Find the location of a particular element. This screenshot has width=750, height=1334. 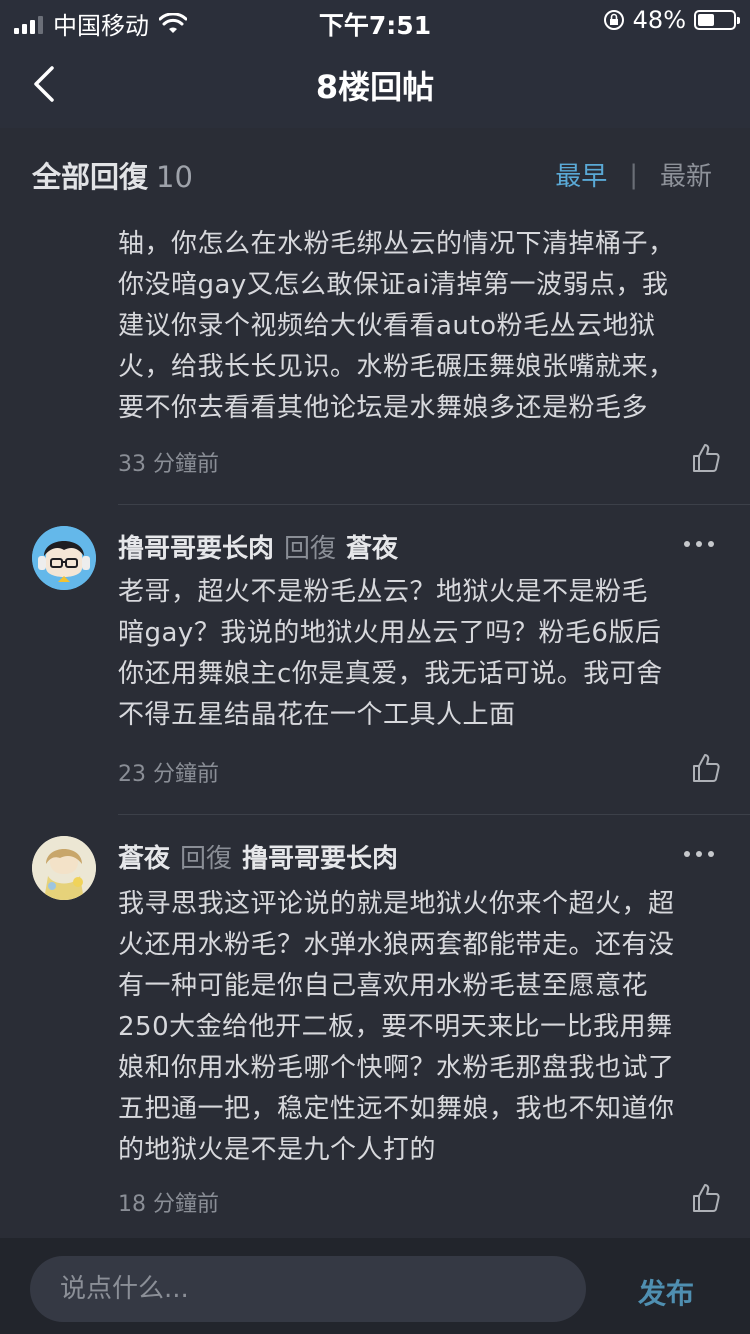

all-replies-label: 全部回復 is located at coordinates (90, 177).